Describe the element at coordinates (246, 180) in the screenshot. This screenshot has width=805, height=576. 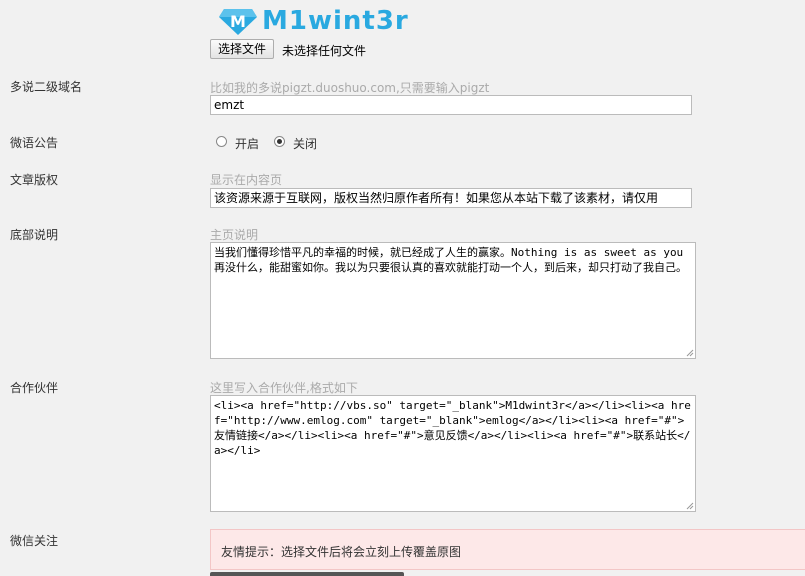
I see `copyright-hint: 显示在内容页` at that location.